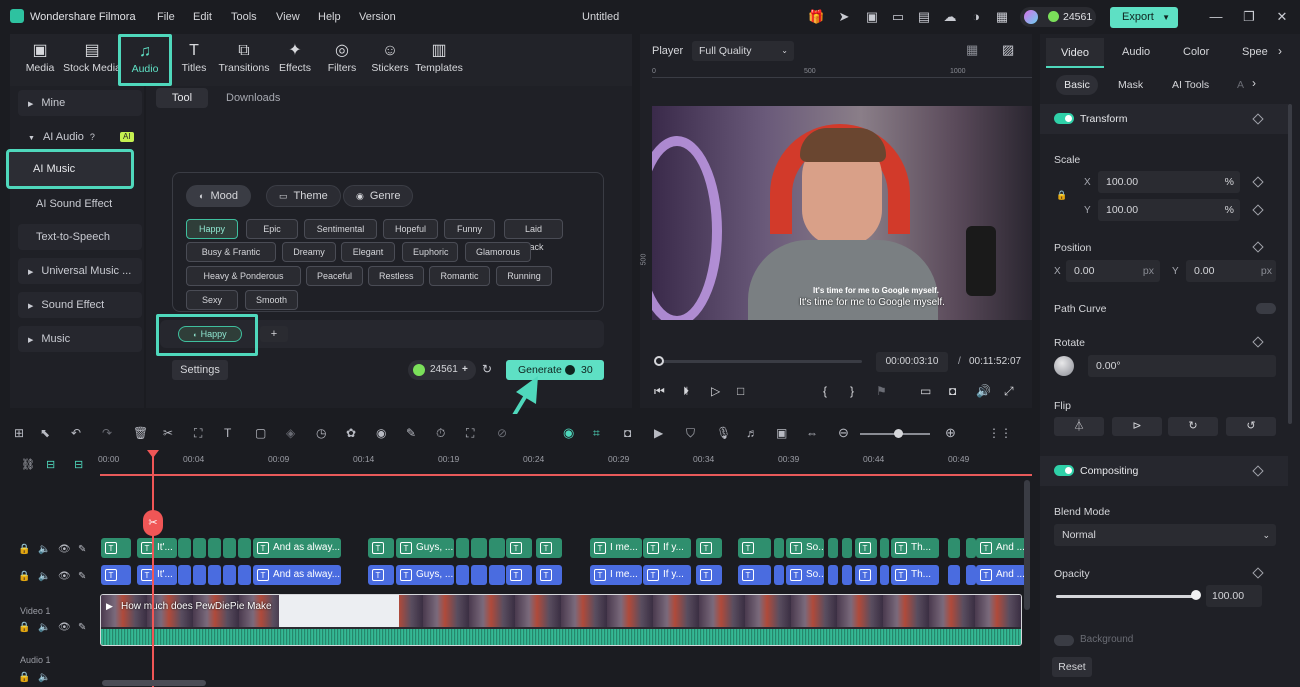 This screenshot has height=687, width=1300. What do you see at coordinates (80, 237) in the screenshot?
I see `sidebar-item-text-to-speech: Text-to-Speech` at bounding box center [80, 237].